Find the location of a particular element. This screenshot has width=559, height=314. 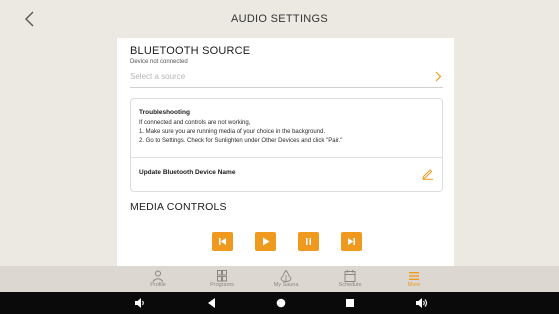

update-device-name-label: Update Bluetooth Device Name is located at coordinates (187, 172).